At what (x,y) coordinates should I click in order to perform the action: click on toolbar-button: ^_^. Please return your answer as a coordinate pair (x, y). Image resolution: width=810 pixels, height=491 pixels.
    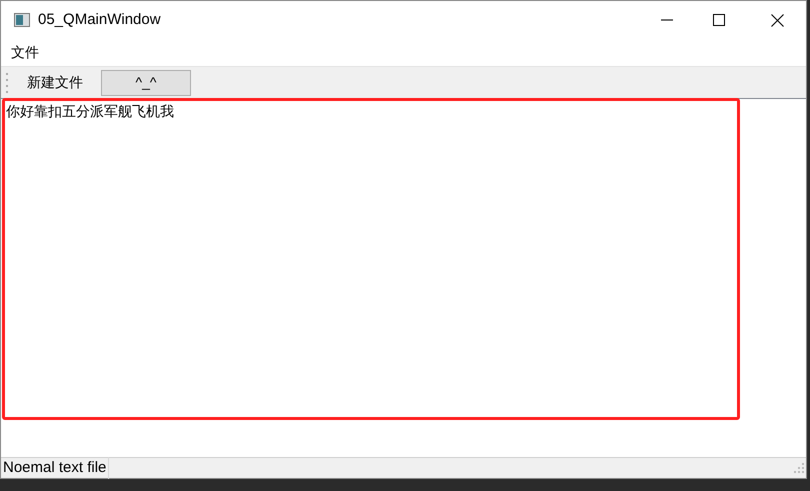
    Looking at the image, I should click on (146, 83).